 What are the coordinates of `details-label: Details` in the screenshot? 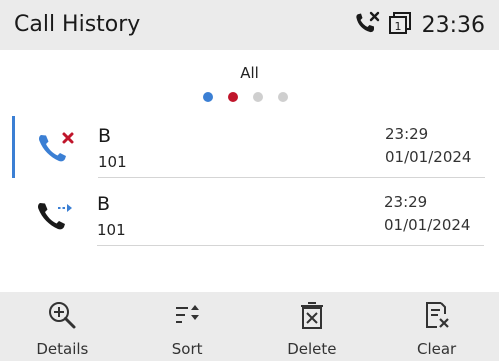 It's located at (62, 349).